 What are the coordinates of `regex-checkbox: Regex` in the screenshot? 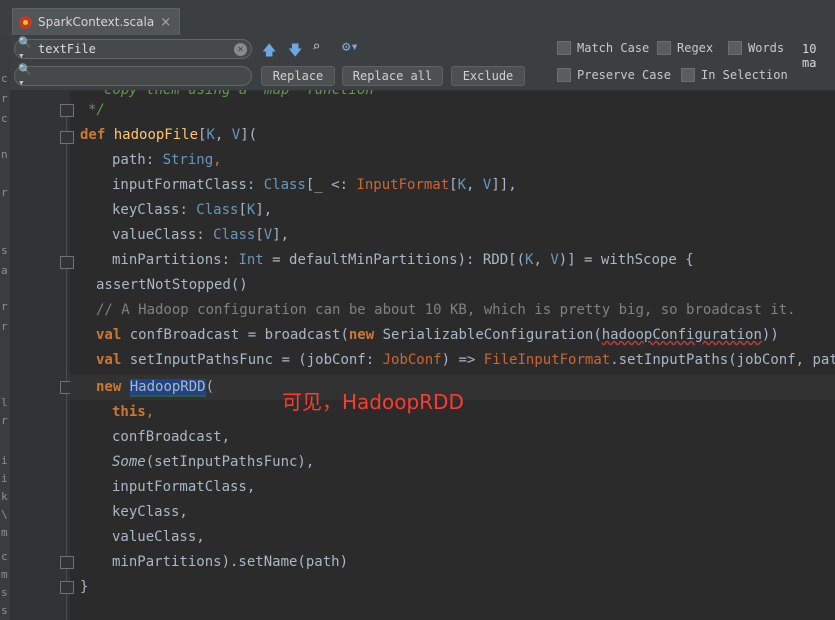 It's located at (685, 48).